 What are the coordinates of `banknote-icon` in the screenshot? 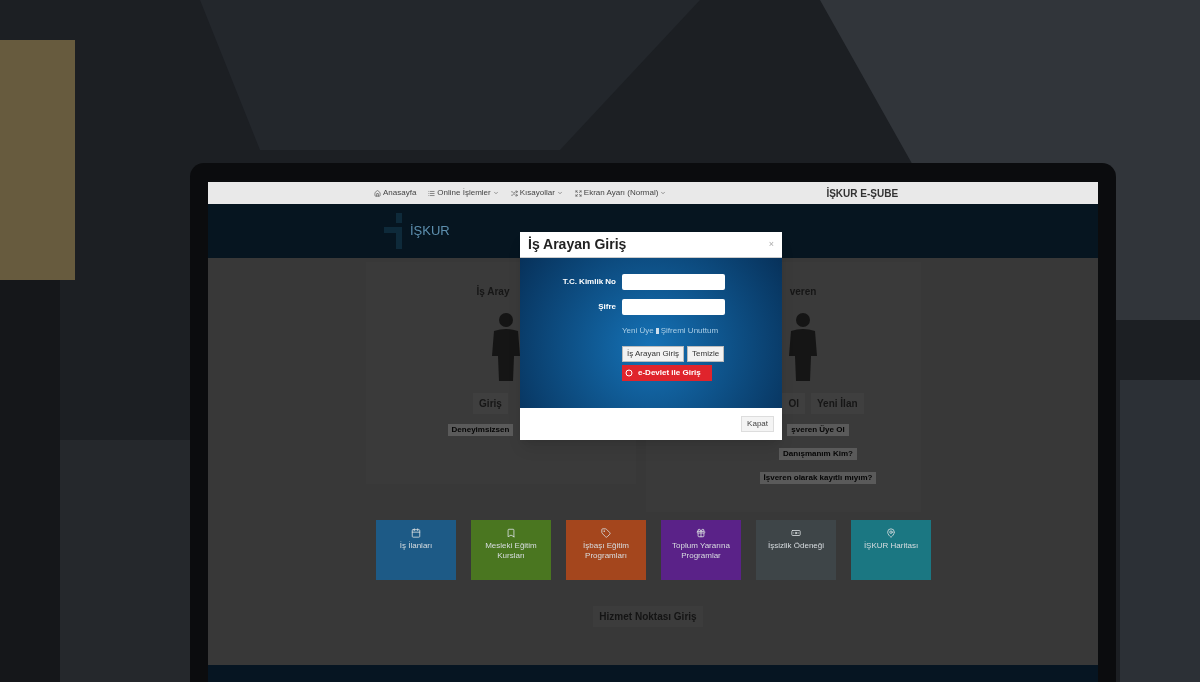 It's located at (796, 533).